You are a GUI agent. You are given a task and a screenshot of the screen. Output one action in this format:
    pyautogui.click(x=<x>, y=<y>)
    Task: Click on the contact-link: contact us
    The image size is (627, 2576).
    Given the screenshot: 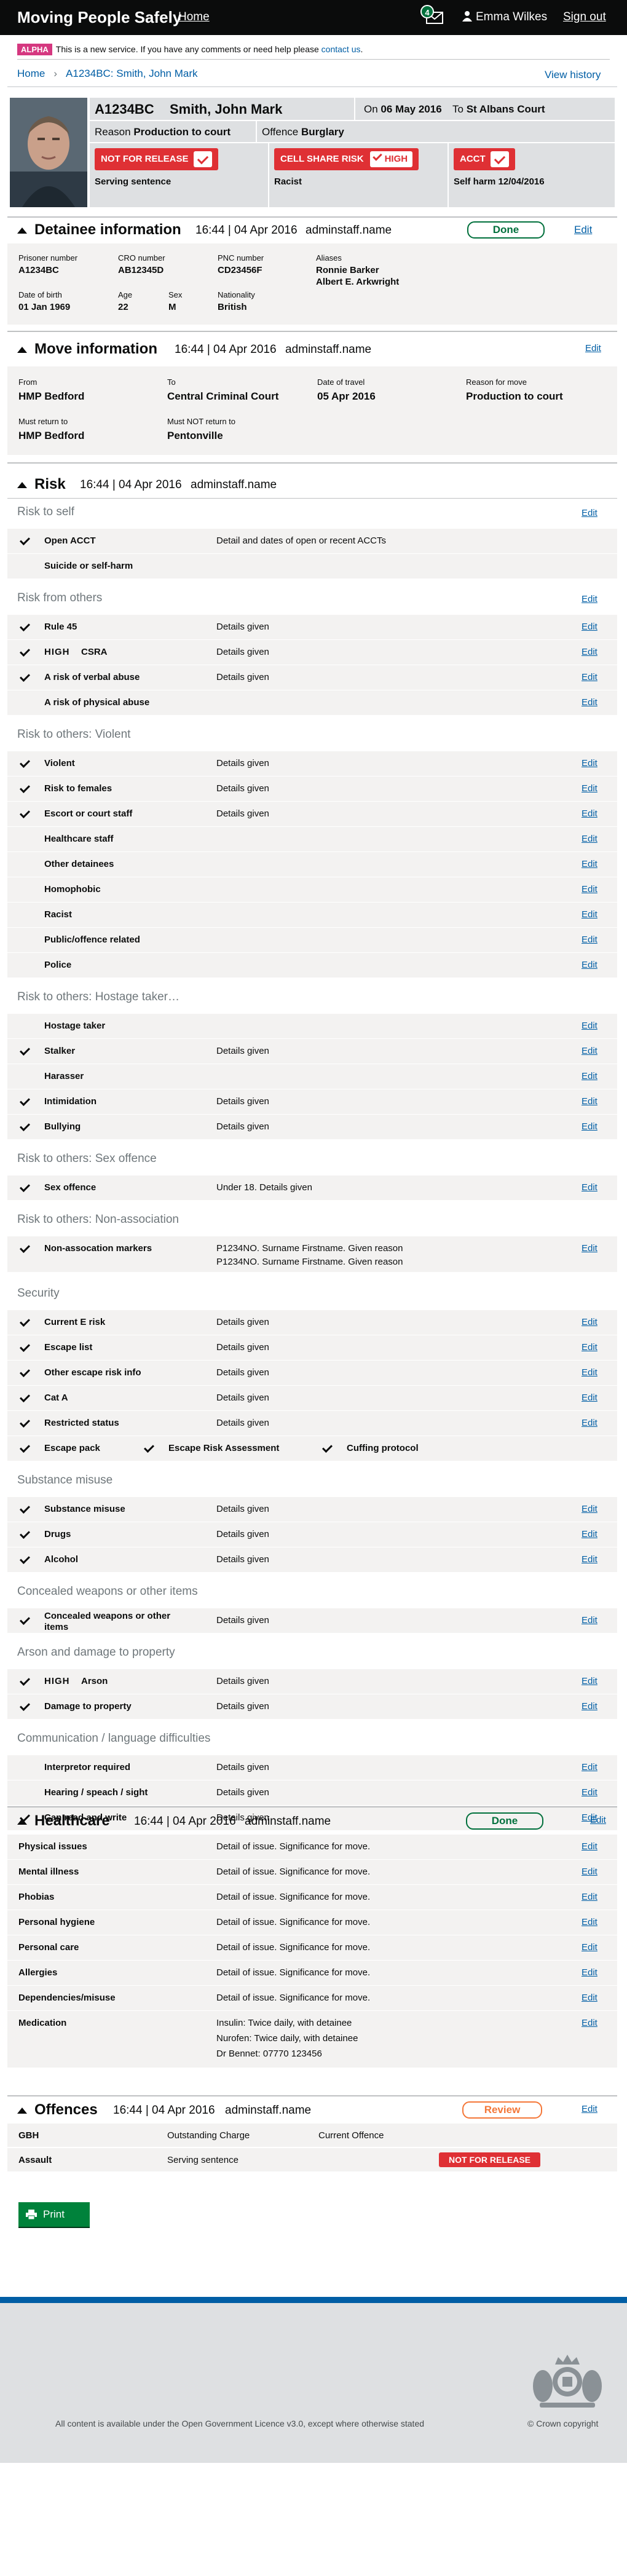 What is the action you would take?
    pyautogui.click(x=341, y=49)
    